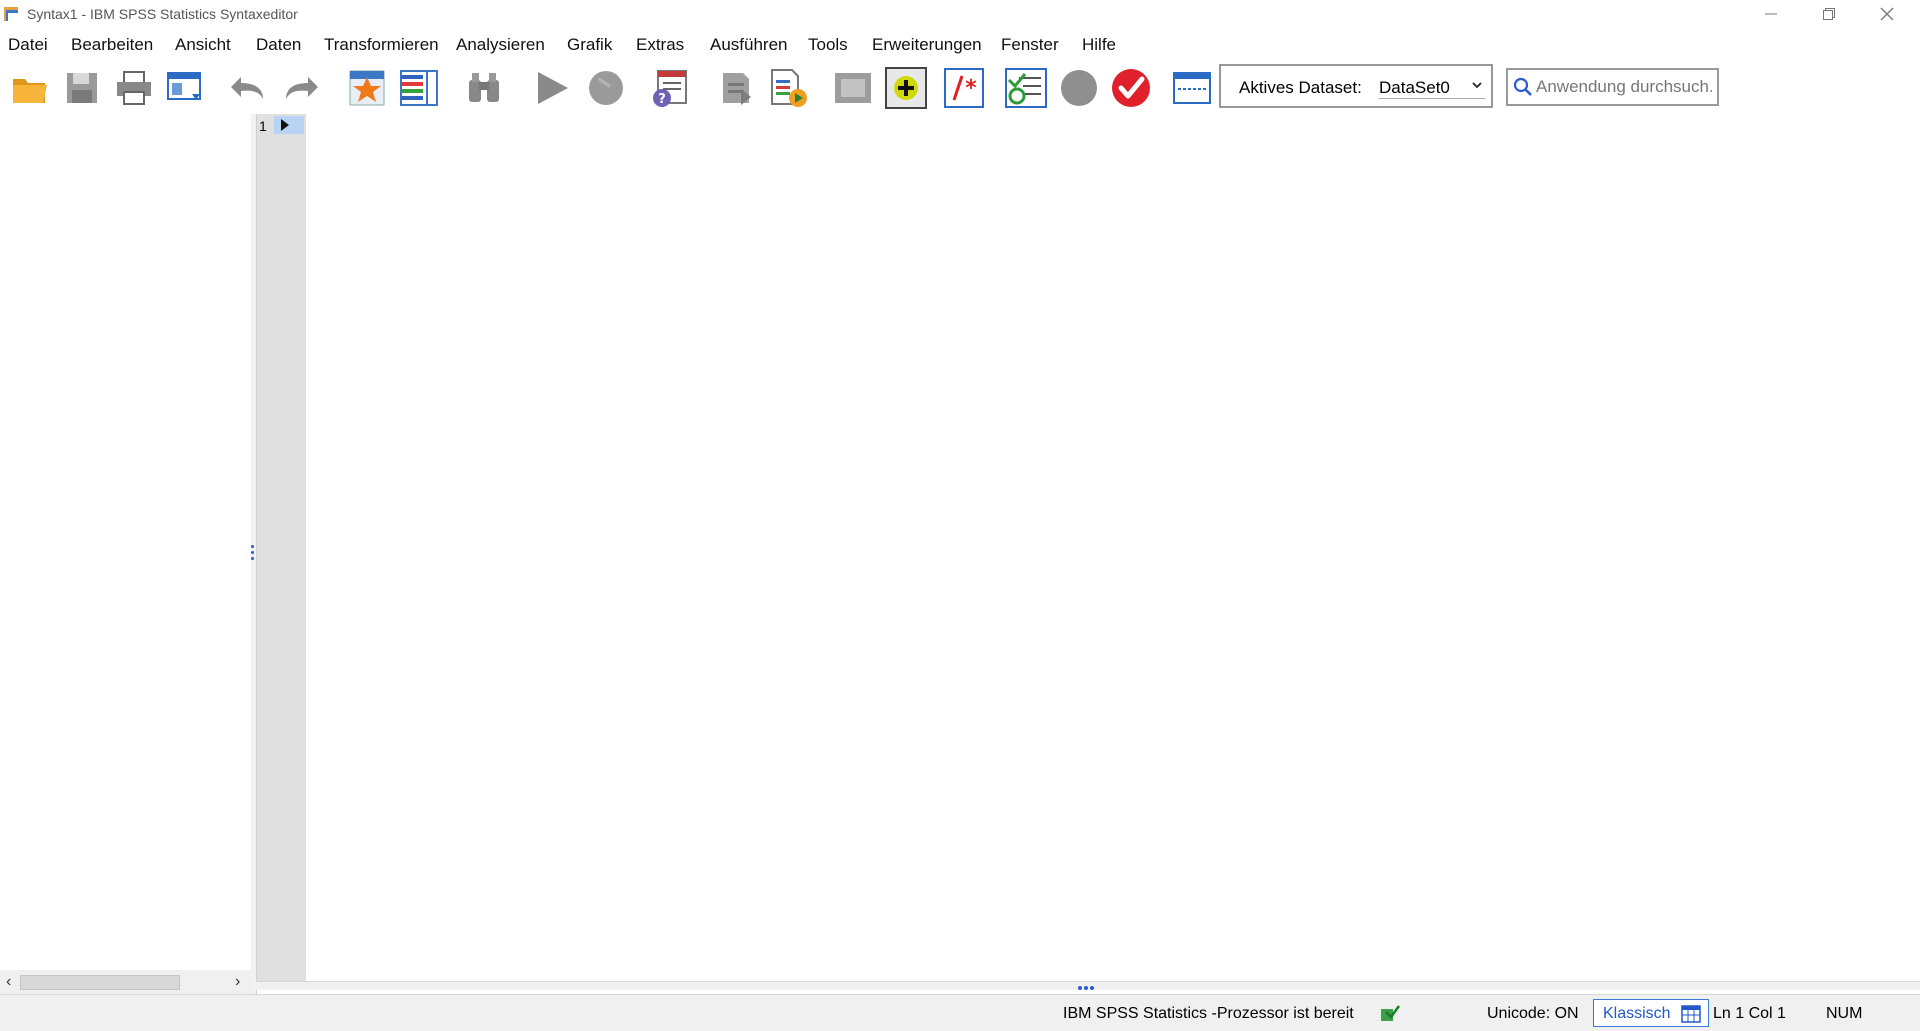  I want to click on print-button, so click(134, 88).